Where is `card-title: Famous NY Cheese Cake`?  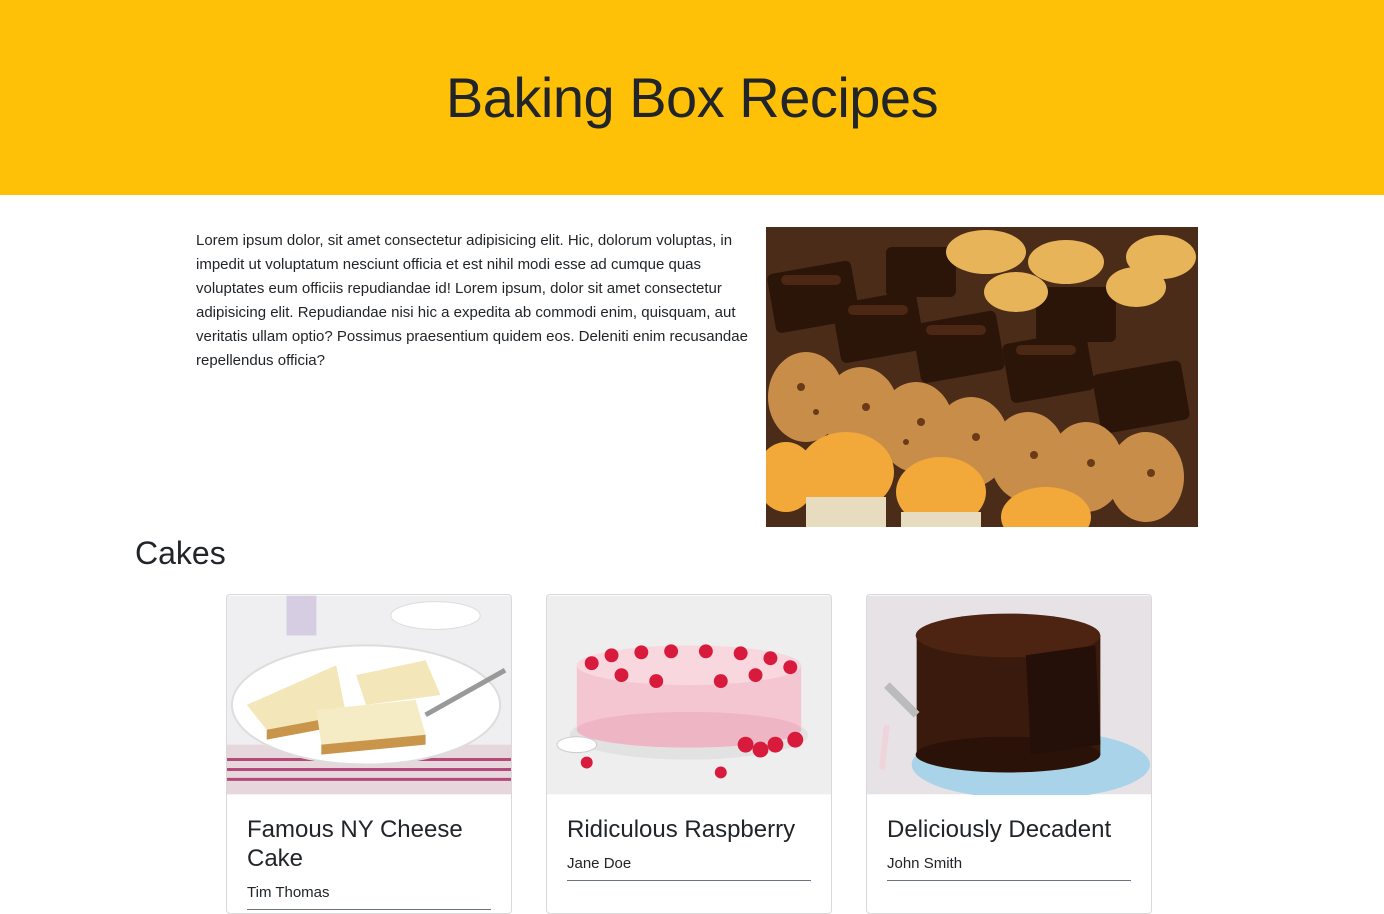 card-title: Famous NY Cheese Cake is located at coordinates (369, 844).